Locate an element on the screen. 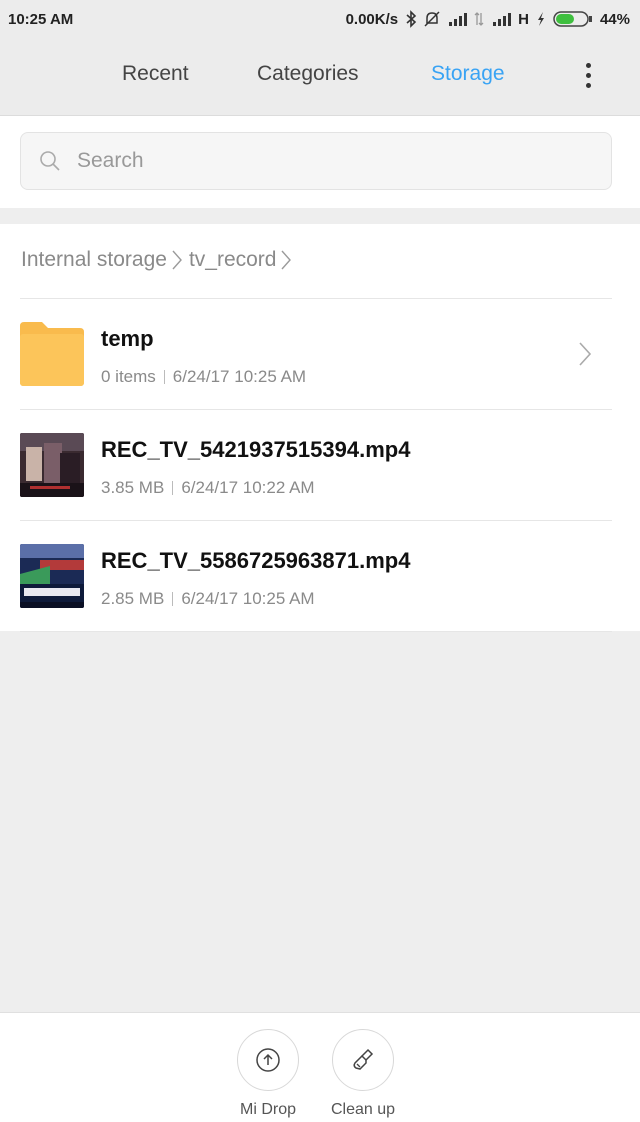  network-type: H is located at coordinates (523, 19).